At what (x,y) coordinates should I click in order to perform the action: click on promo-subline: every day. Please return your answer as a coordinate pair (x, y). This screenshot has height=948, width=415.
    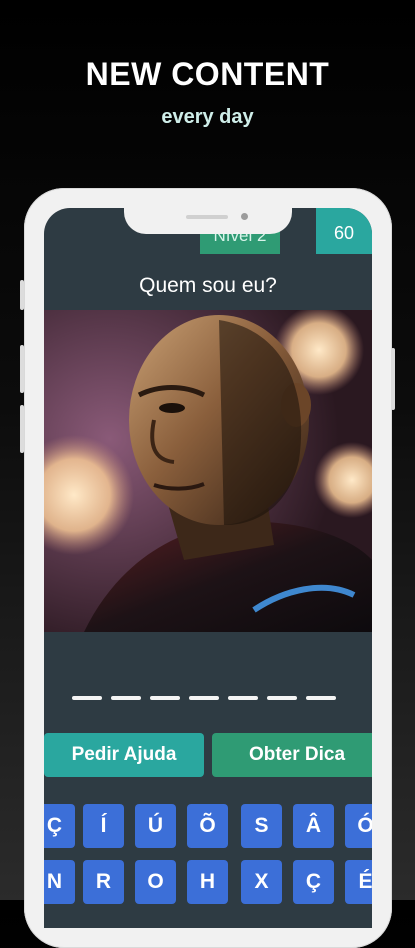
    Looking at the image, I should click on (207, 117).